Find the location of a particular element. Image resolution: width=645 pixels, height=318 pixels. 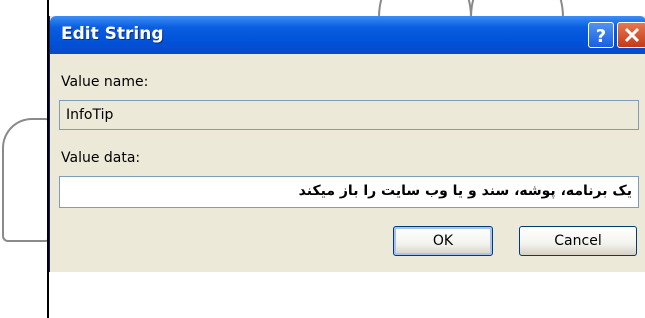

ok-button: OK is located at coordinates (443, 241).